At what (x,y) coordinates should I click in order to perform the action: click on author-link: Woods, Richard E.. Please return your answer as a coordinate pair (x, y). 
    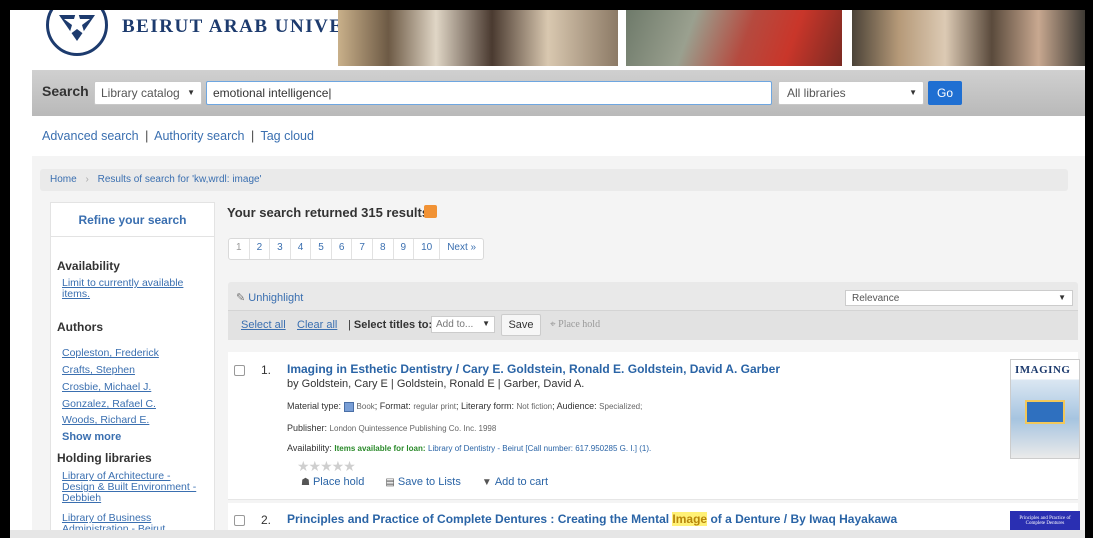
    Looking at the image, I should click on (133, 420).